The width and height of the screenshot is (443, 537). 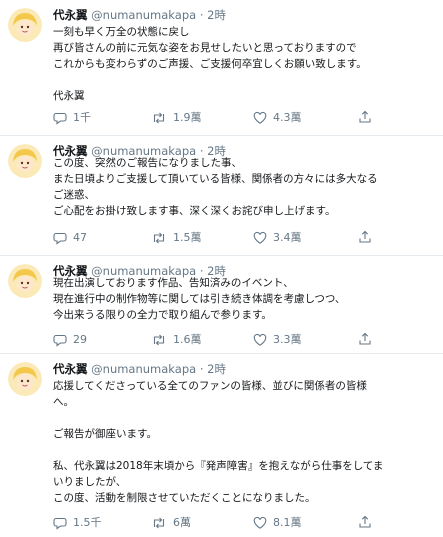 I want to click on like-button: 3.4萬, so click(x=277, y=238).